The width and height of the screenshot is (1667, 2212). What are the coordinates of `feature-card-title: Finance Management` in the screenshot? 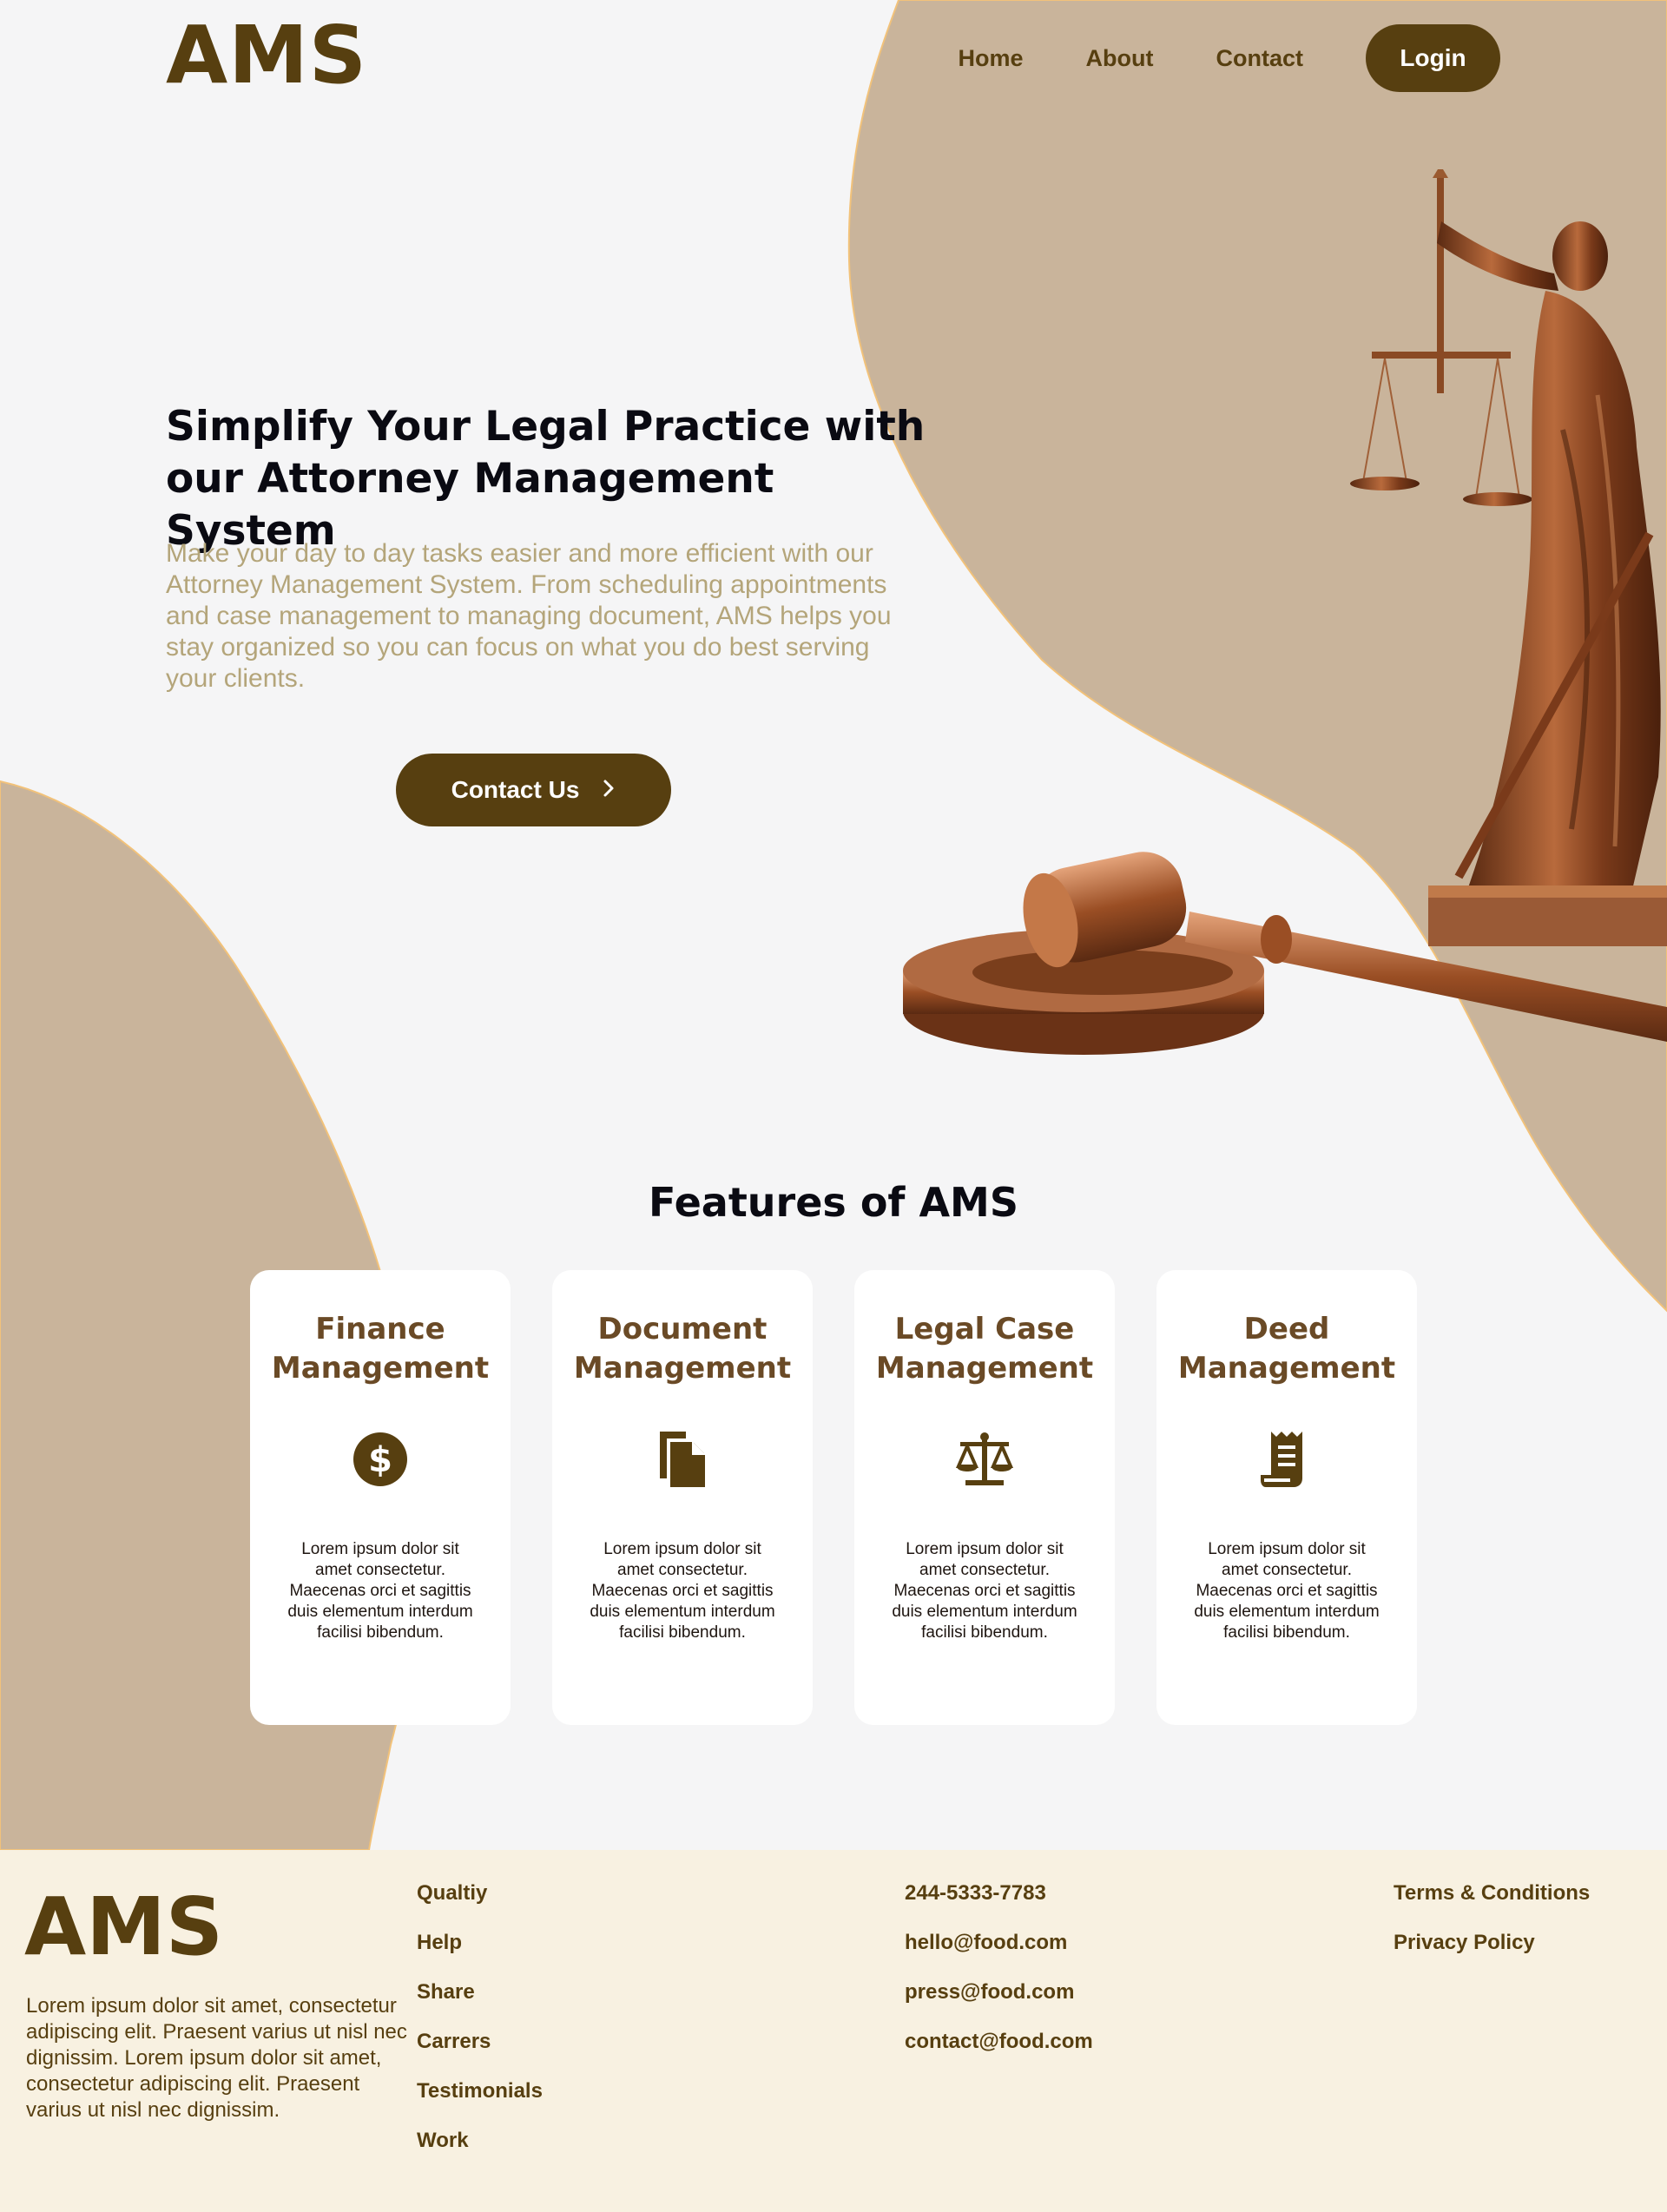 It's located at (380, 1349).